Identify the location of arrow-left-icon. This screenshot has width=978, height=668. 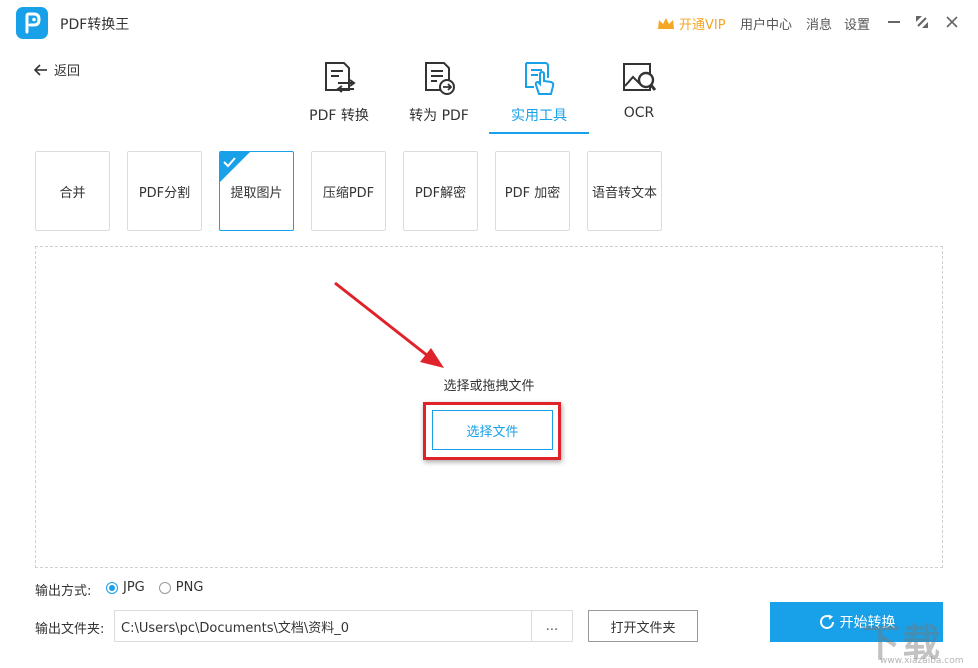
(40, 69).